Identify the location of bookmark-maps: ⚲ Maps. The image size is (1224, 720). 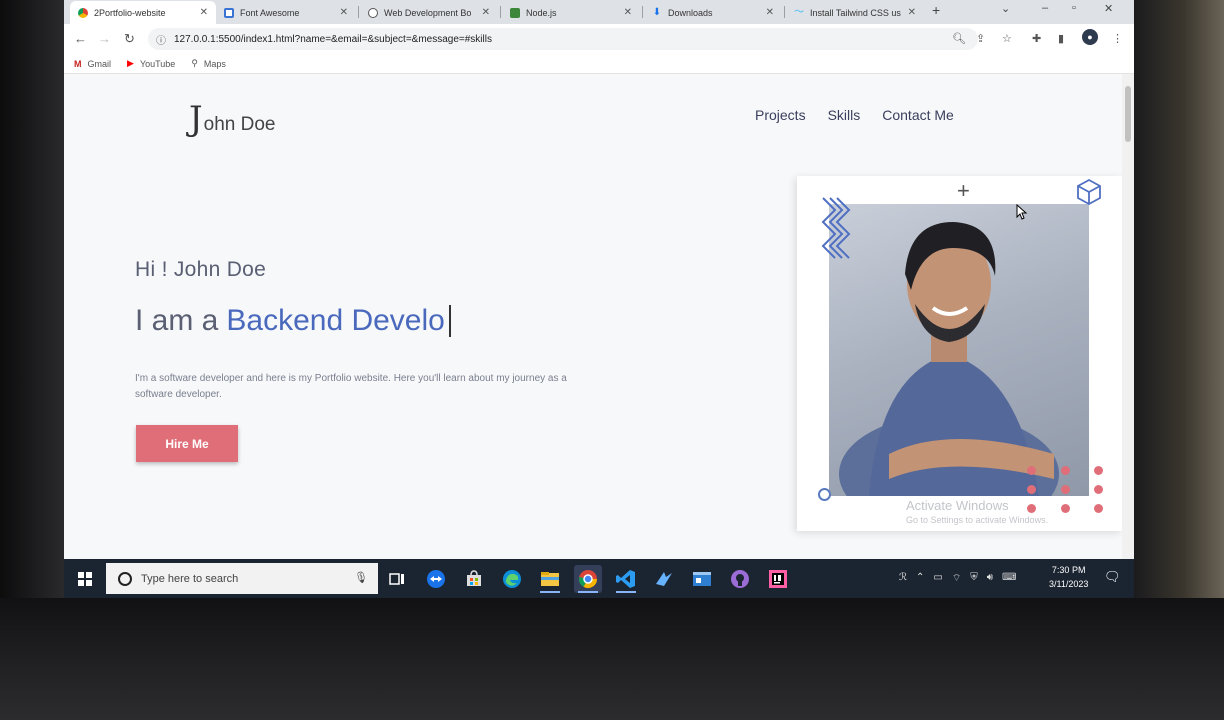
(208, 63).